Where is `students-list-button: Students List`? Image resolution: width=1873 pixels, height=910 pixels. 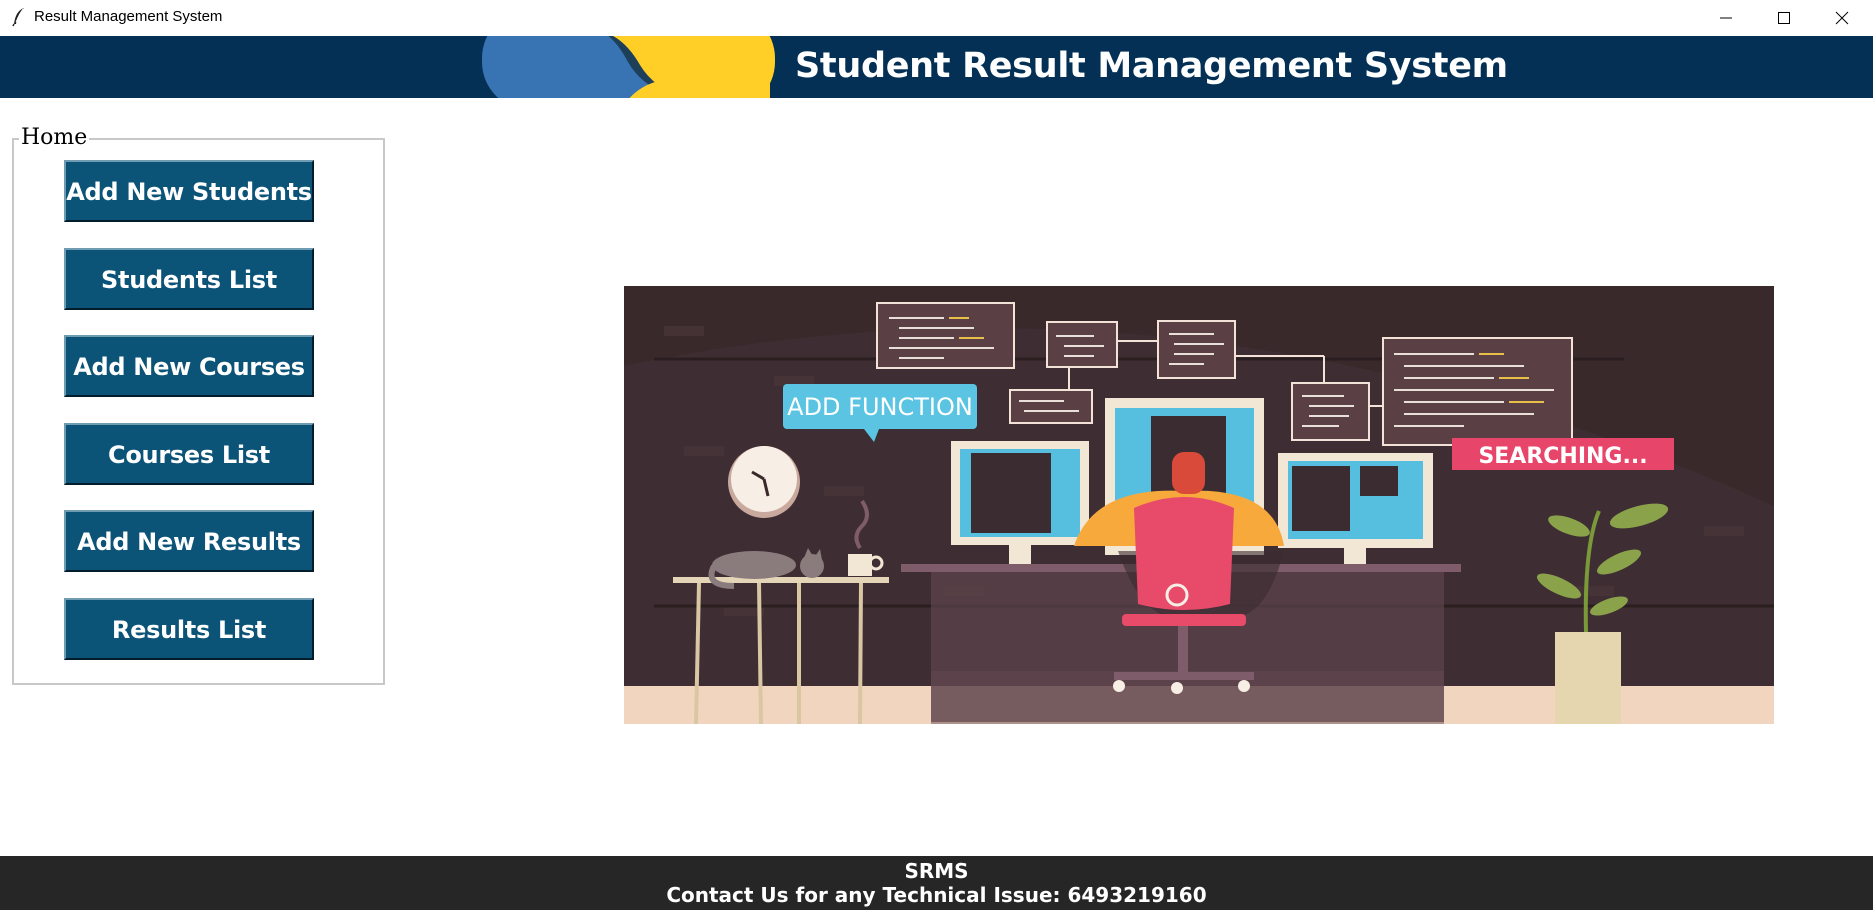
students-list-button: Students List is located at coordinates (189, 279).